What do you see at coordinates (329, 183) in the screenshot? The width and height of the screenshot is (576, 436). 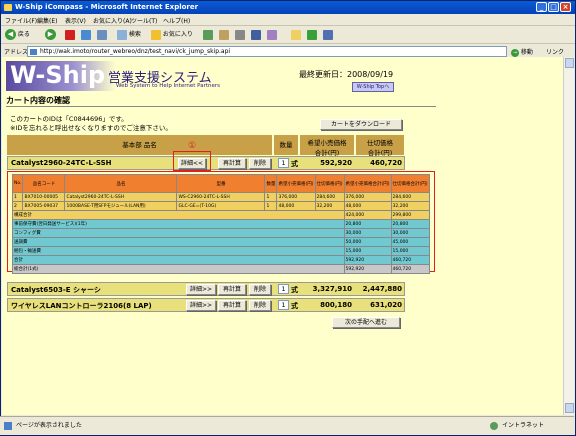 I see `detail-col-unit-cost: 仕切価格(円)` at bounding box center [329, 183].